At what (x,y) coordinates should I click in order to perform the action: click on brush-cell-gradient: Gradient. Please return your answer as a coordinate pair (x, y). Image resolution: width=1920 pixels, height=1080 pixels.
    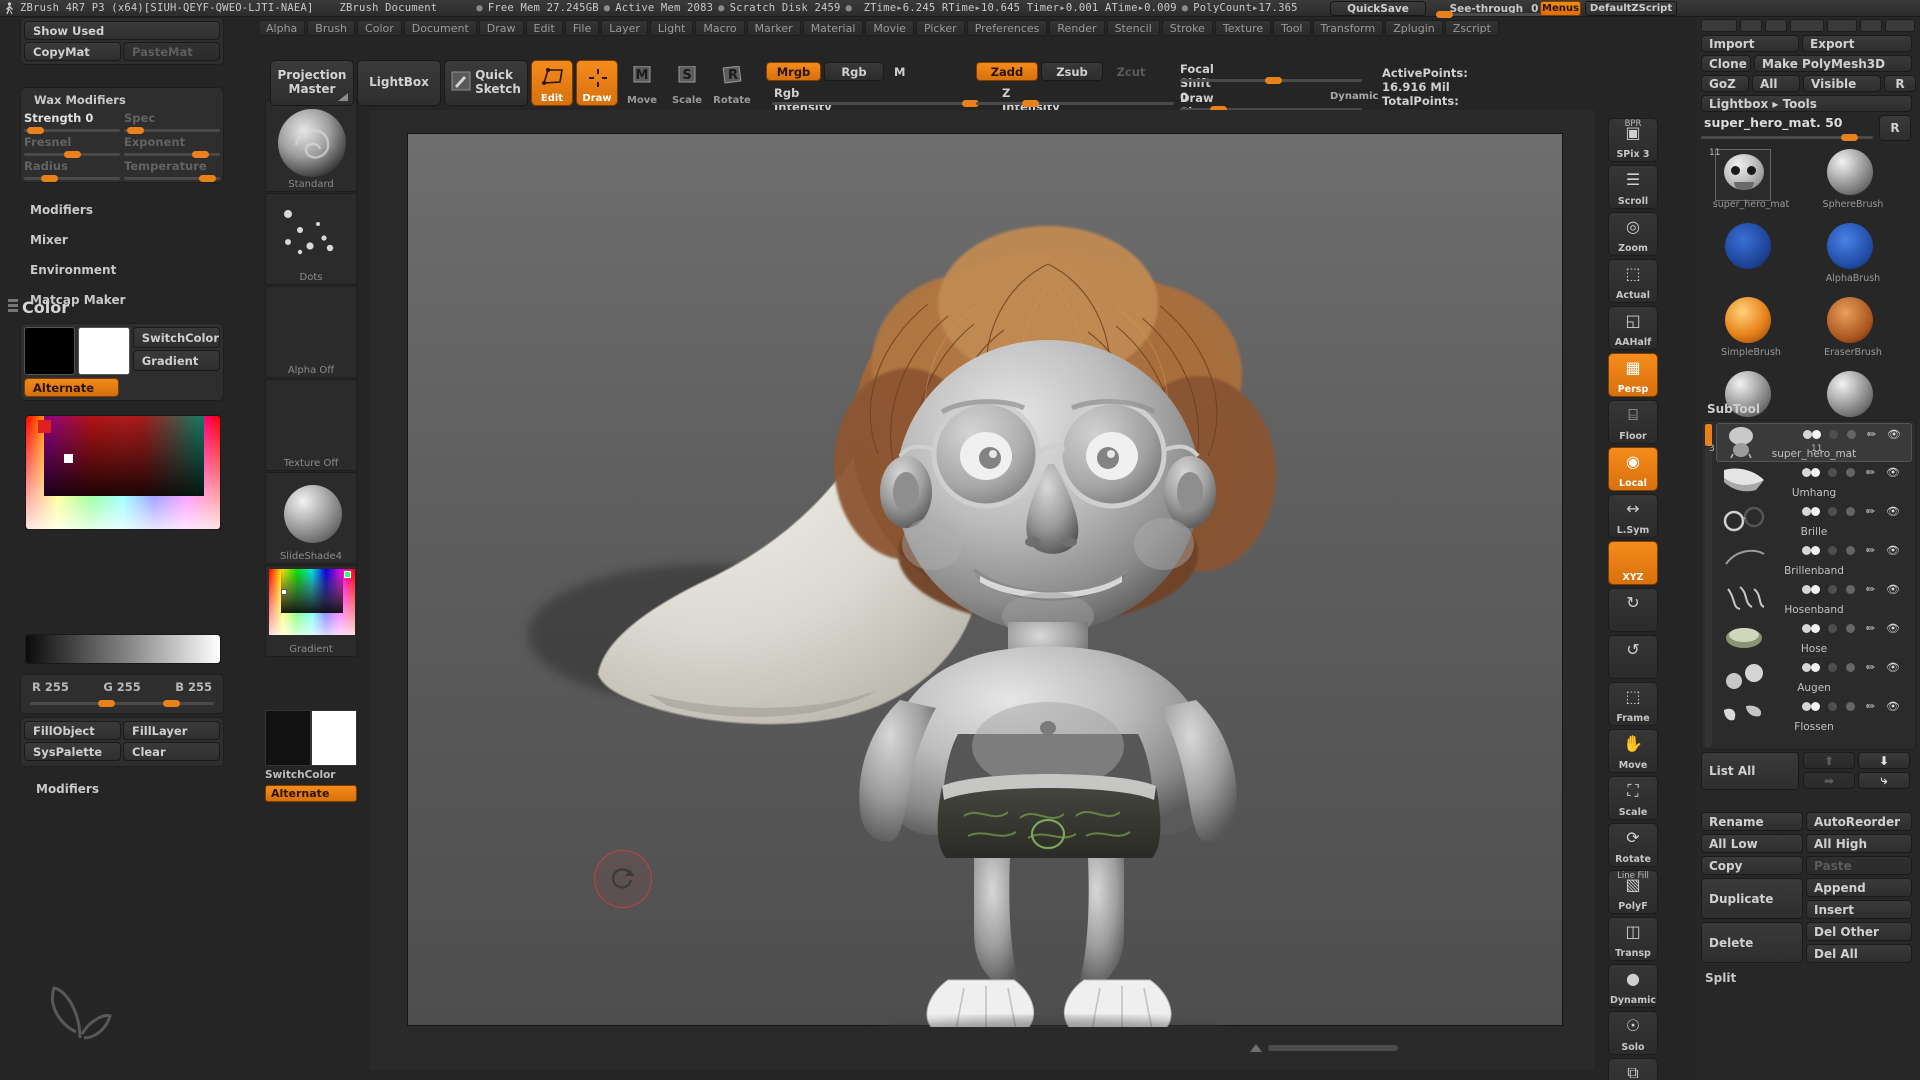
    Looking at the image, I should click on (311, 611).